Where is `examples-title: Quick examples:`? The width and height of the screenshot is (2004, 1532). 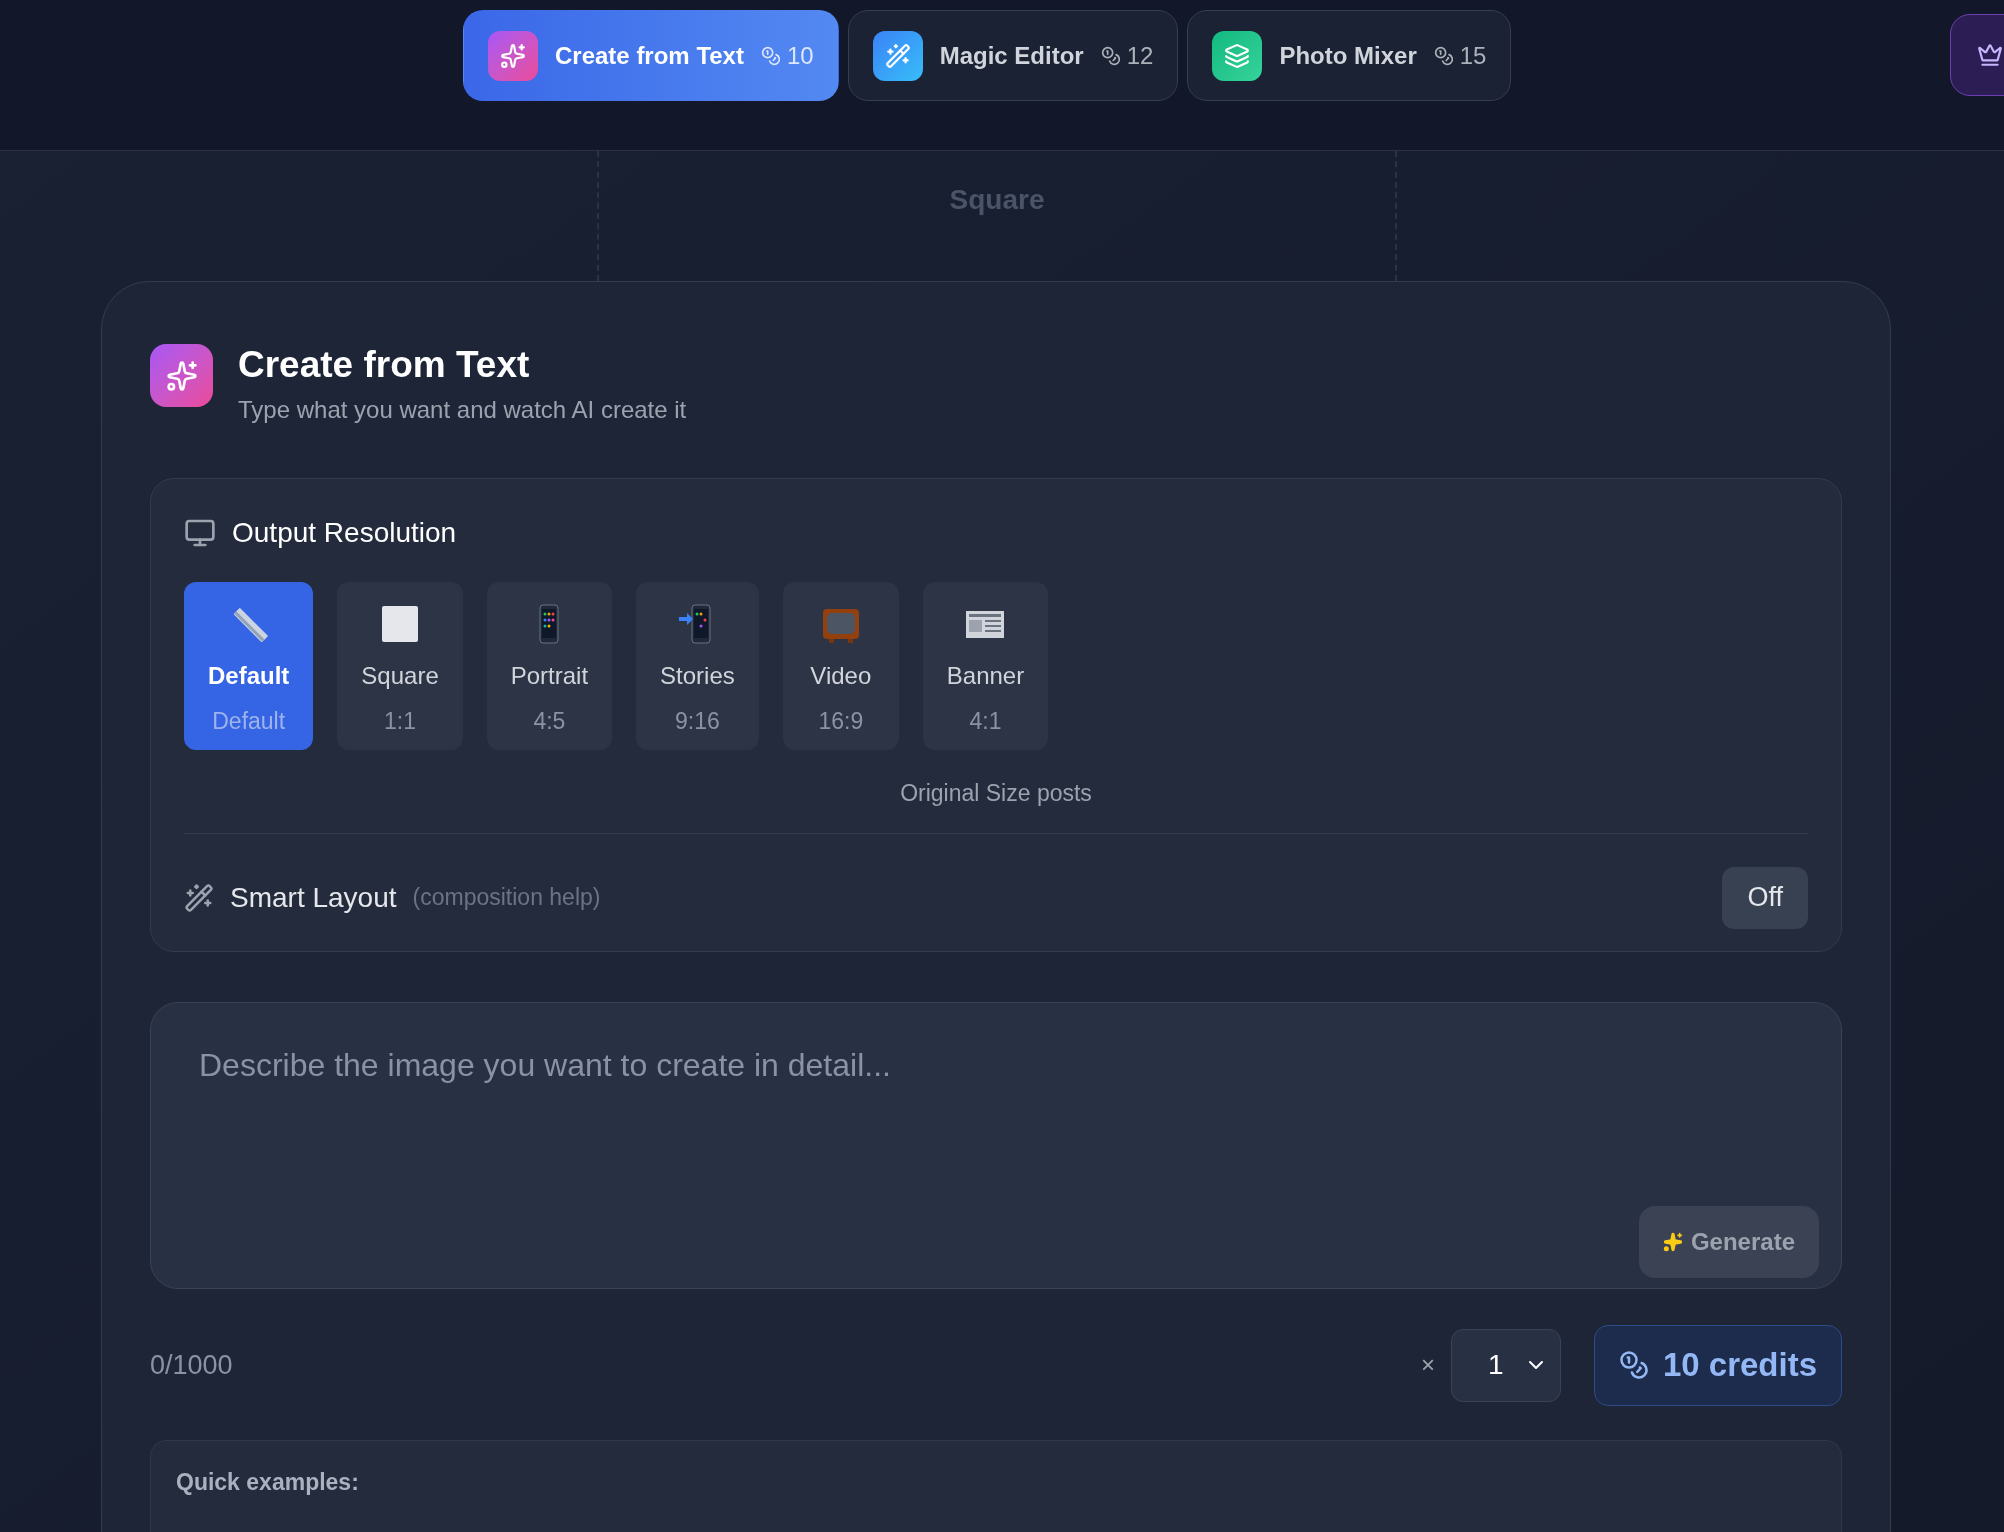 examples-title: Quick examples: is located at coordinates (267, 1481).